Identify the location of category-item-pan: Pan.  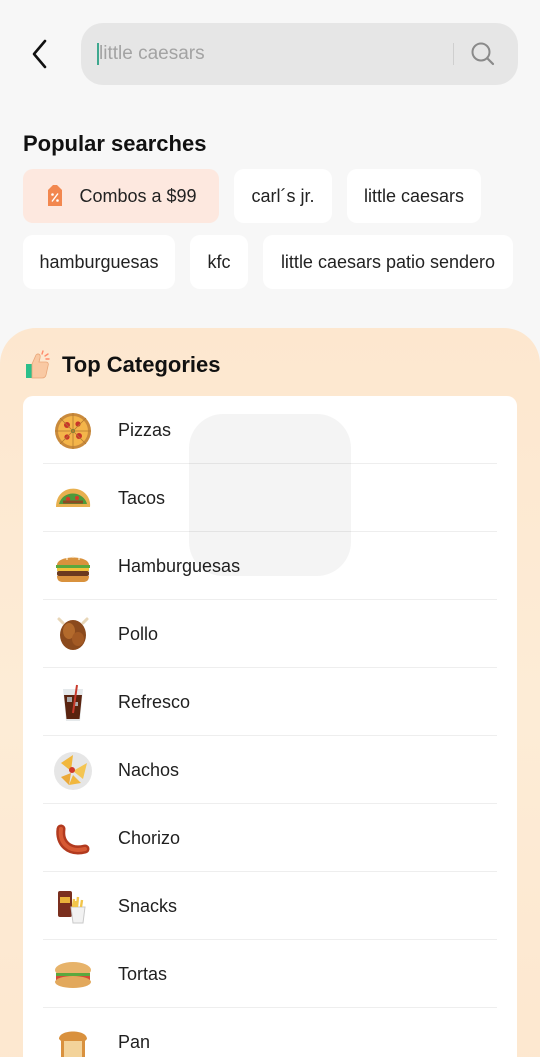
(270, 1032).